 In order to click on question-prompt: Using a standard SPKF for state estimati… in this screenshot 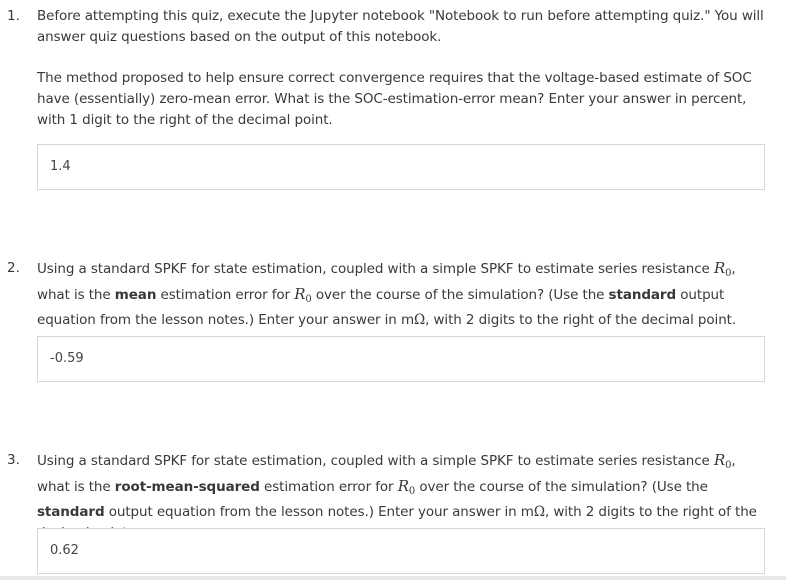, I will do `click(387, 293)`.